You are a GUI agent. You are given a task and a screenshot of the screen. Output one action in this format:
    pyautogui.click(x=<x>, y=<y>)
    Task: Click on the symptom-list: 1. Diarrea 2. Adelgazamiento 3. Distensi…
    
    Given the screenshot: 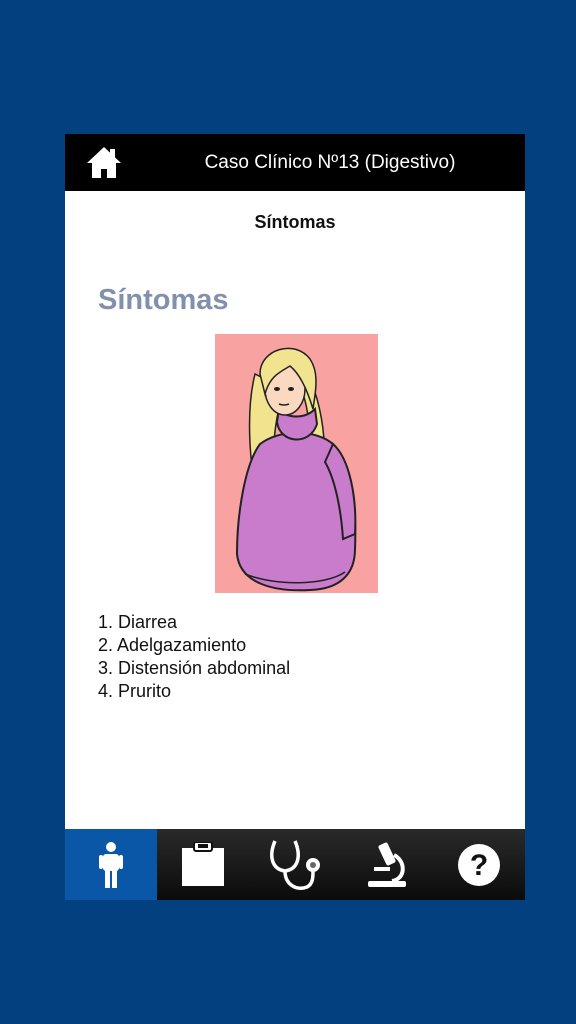 What is the action you would take?
    pyautogui.click(x=194, y=657)
    